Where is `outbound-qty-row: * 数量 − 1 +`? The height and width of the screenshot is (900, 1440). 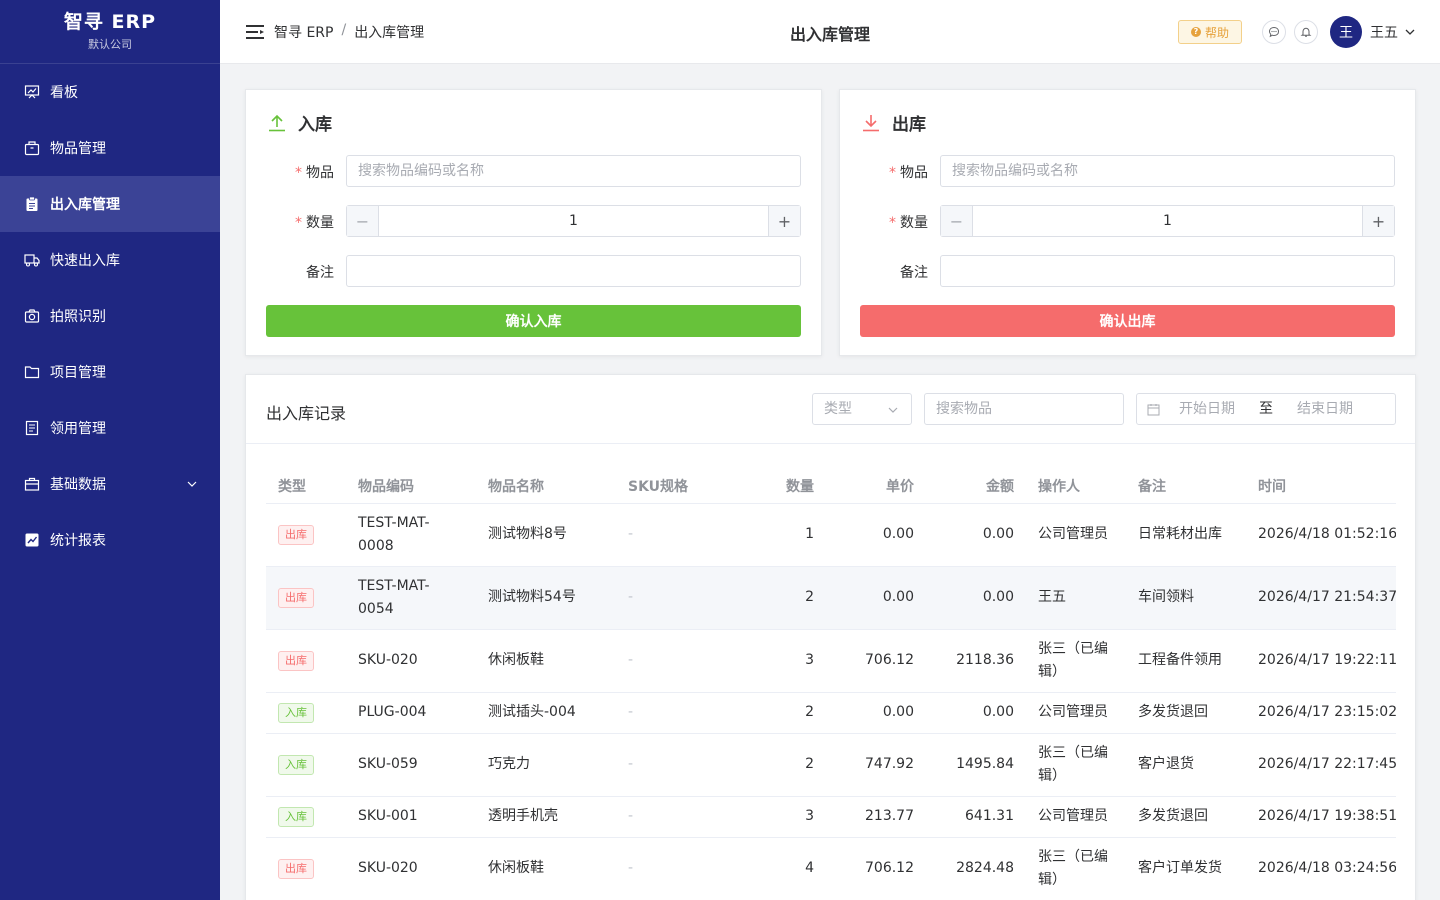 outbound-qty-row: * 数量 − 1 + is located at coordinates (1127, 221).